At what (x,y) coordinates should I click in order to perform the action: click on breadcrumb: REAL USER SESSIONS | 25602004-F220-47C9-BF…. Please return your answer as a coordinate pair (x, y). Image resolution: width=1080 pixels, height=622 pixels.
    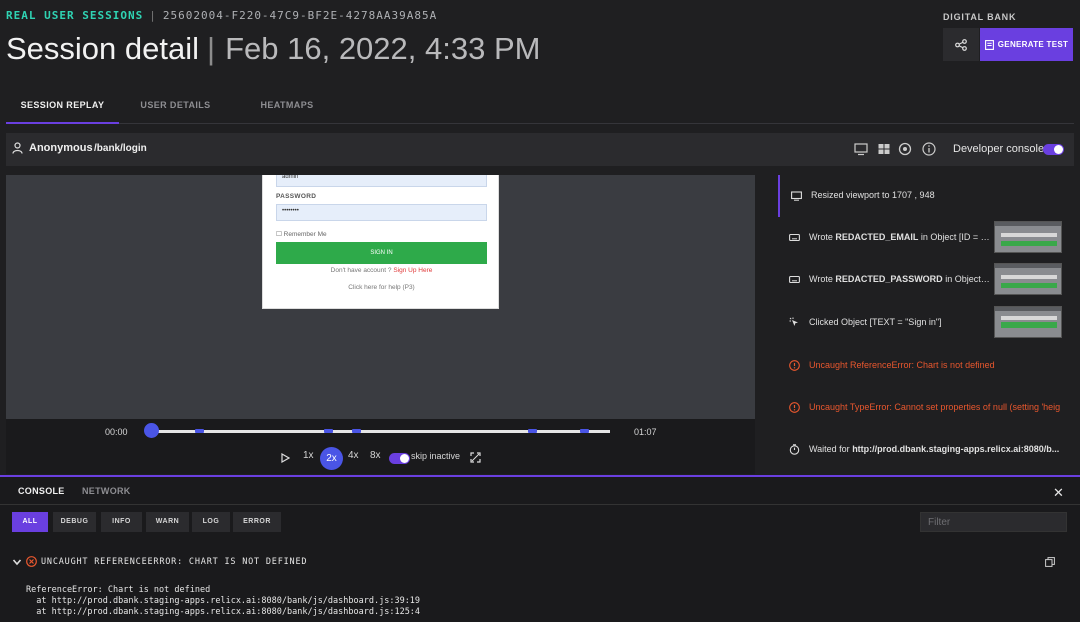
    Looking at the image, I should click on (222, 15).